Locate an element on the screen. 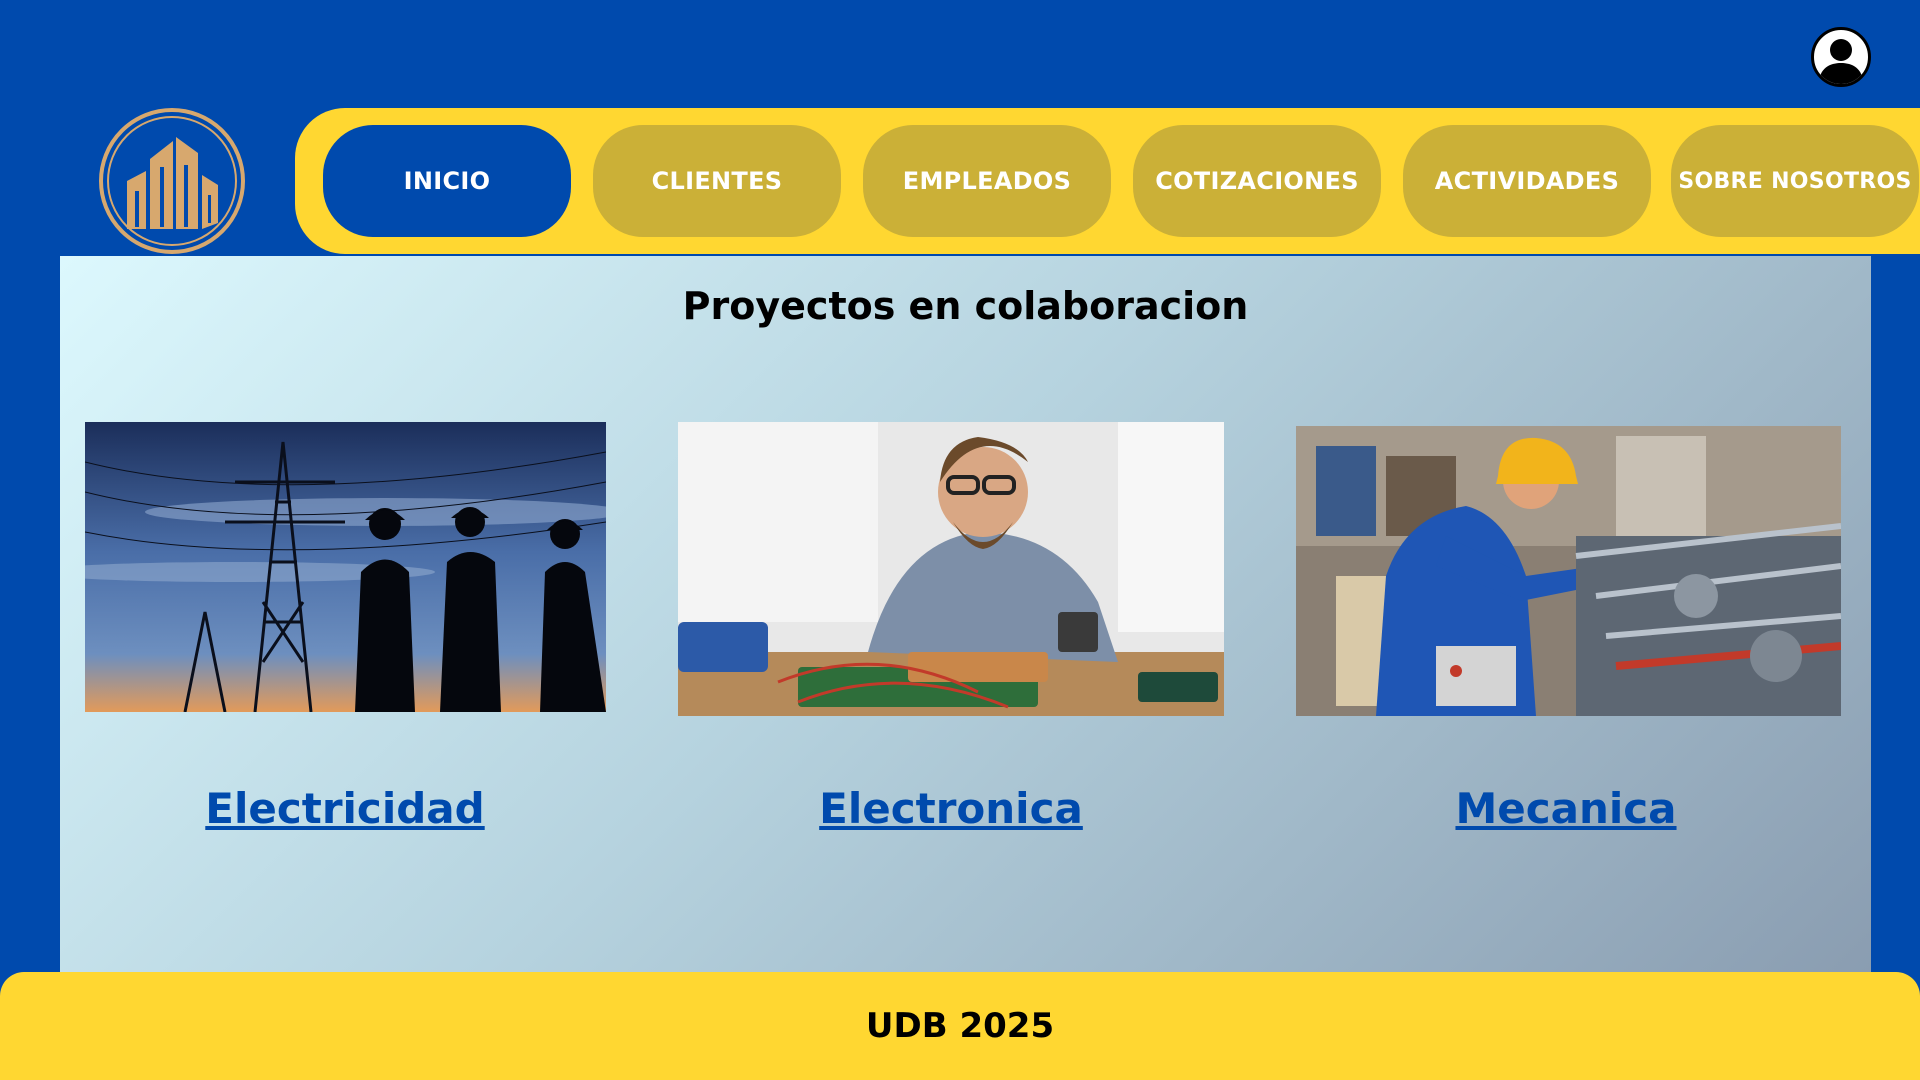 The image size is (1920, 1080). mecanica-image is located at coordinates (1568, 571).